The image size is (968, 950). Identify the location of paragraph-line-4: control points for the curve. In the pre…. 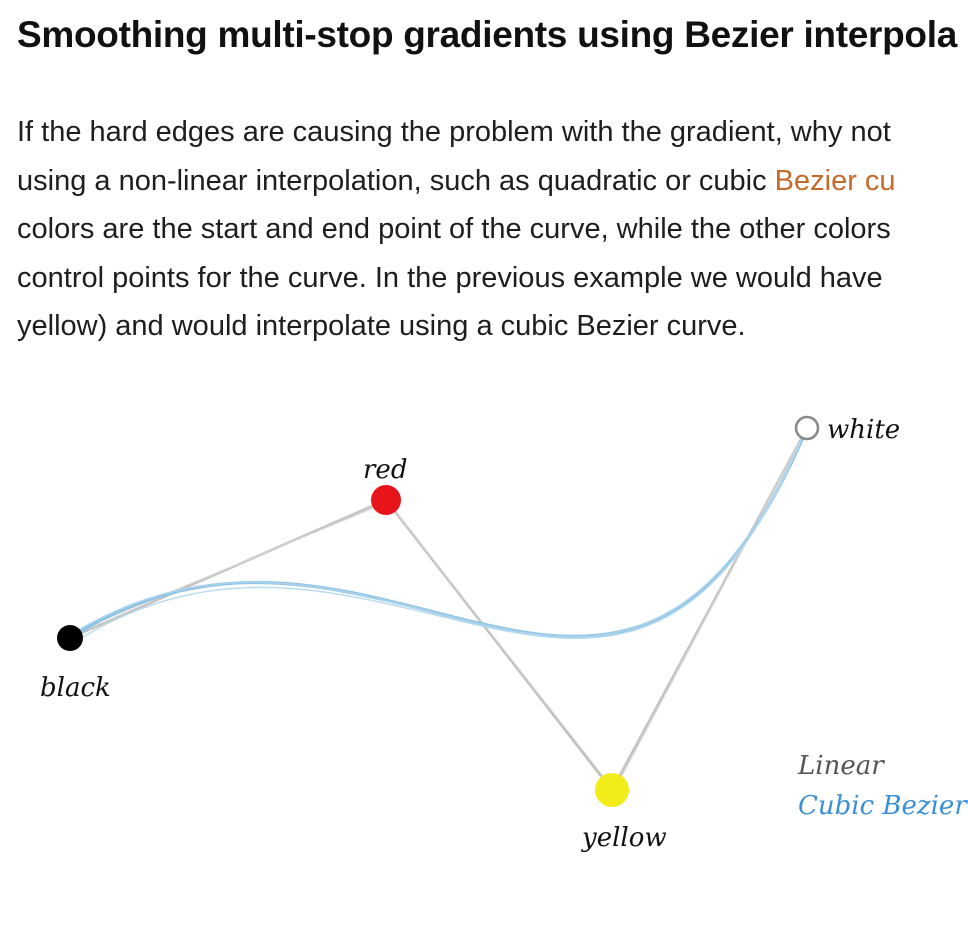
(450, 277).